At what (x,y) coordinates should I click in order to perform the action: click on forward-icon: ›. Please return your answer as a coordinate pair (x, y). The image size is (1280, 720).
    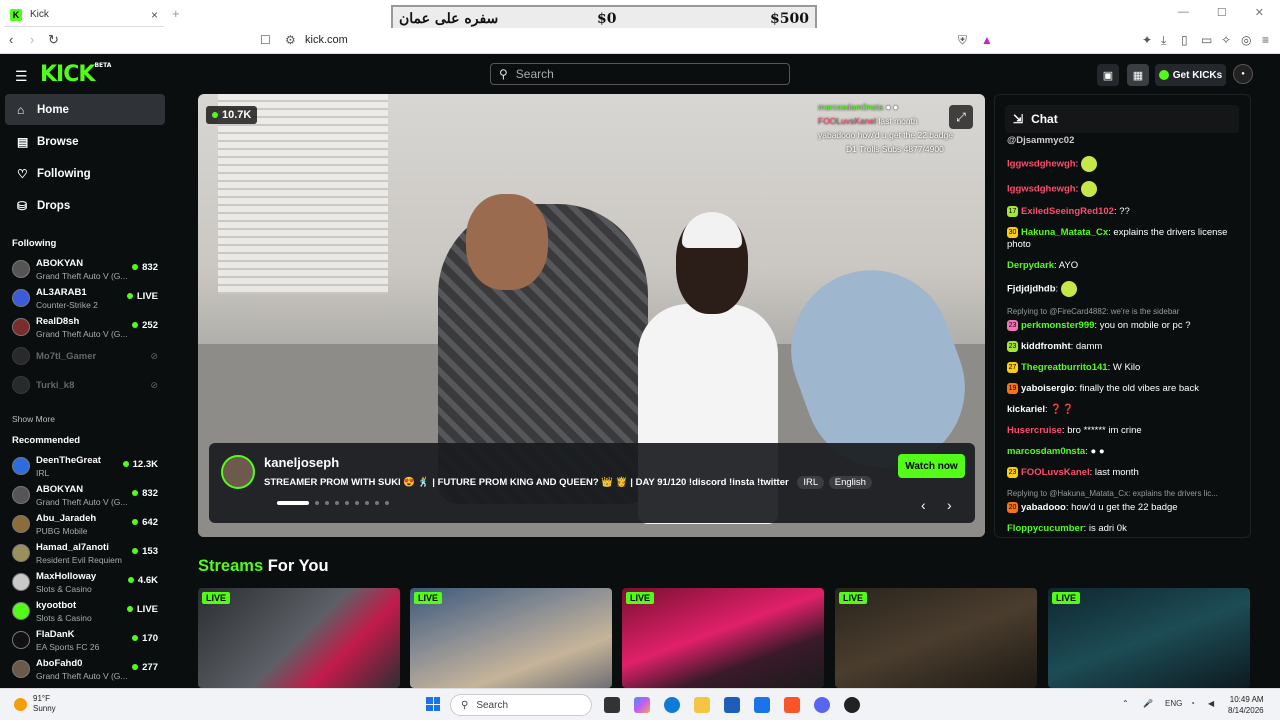
    Looking at the image, I should click on (32, 39).